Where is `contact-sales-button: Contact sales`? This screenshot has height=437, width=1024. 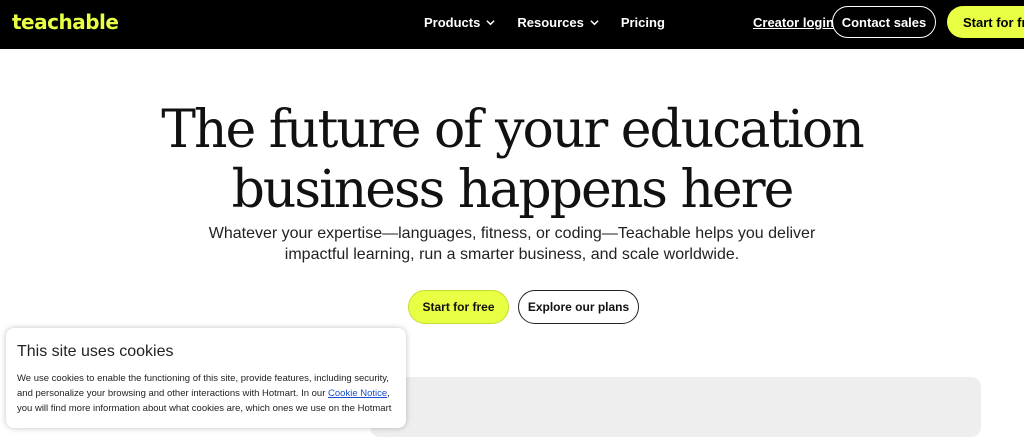 contact-sales-button: Contact sales is located at coordinates (884, 22).